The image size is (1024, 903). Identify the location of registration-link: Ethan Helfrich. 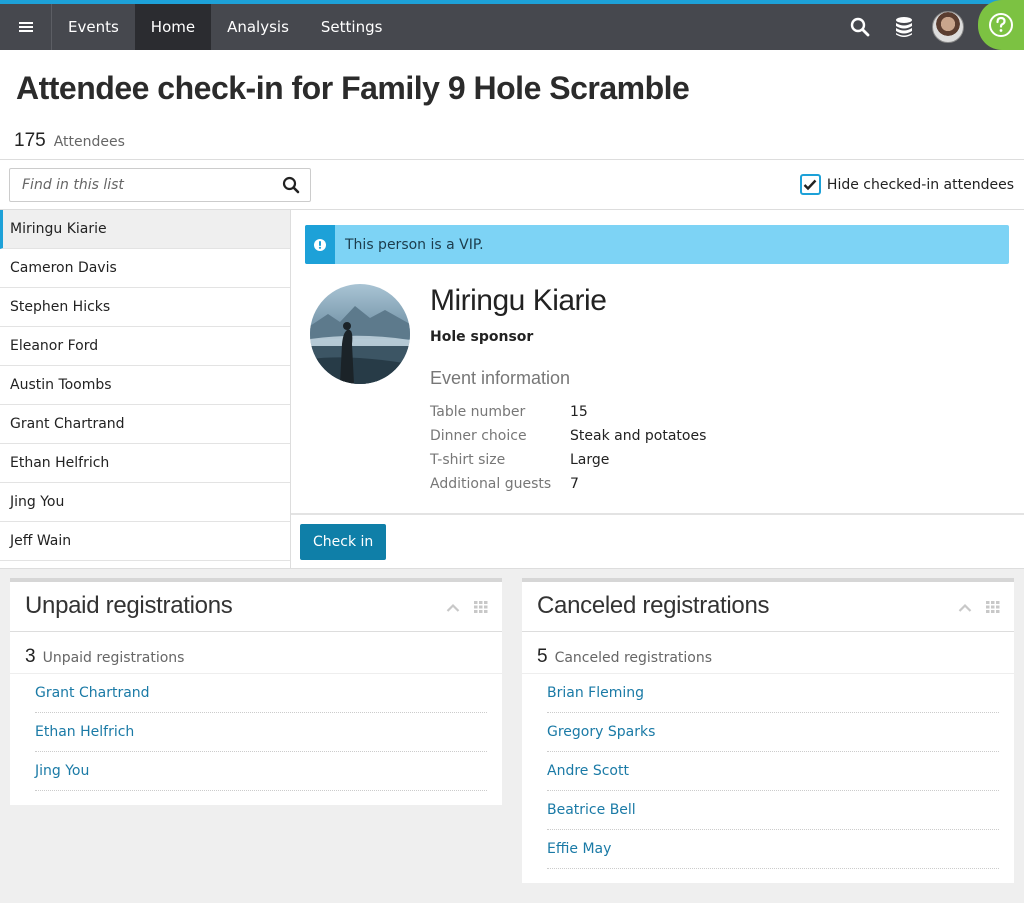
(261, 732).